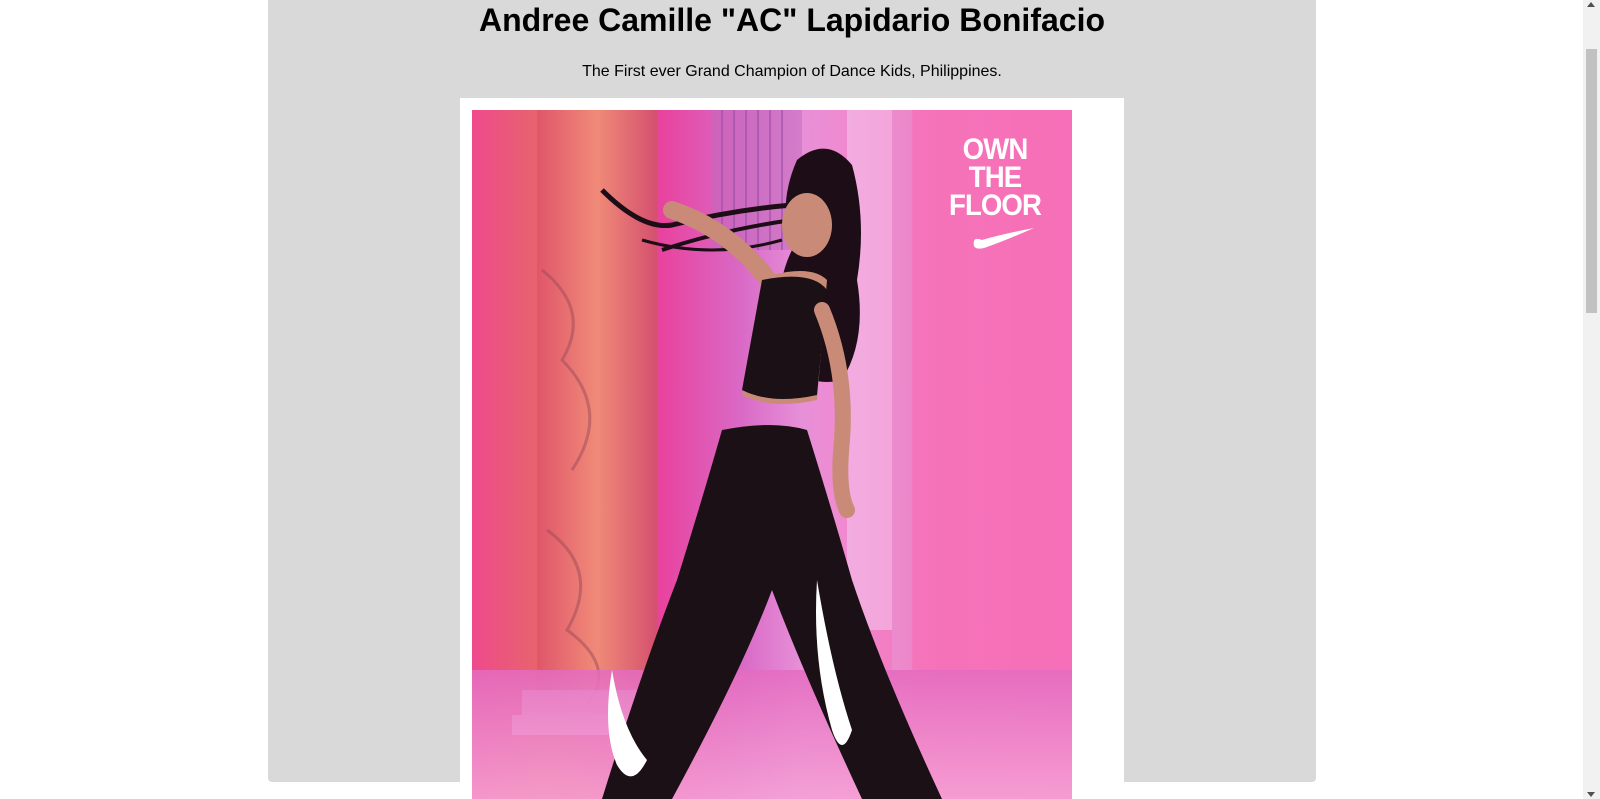  I want to click on swoosh-logo, so click(1003, 238).